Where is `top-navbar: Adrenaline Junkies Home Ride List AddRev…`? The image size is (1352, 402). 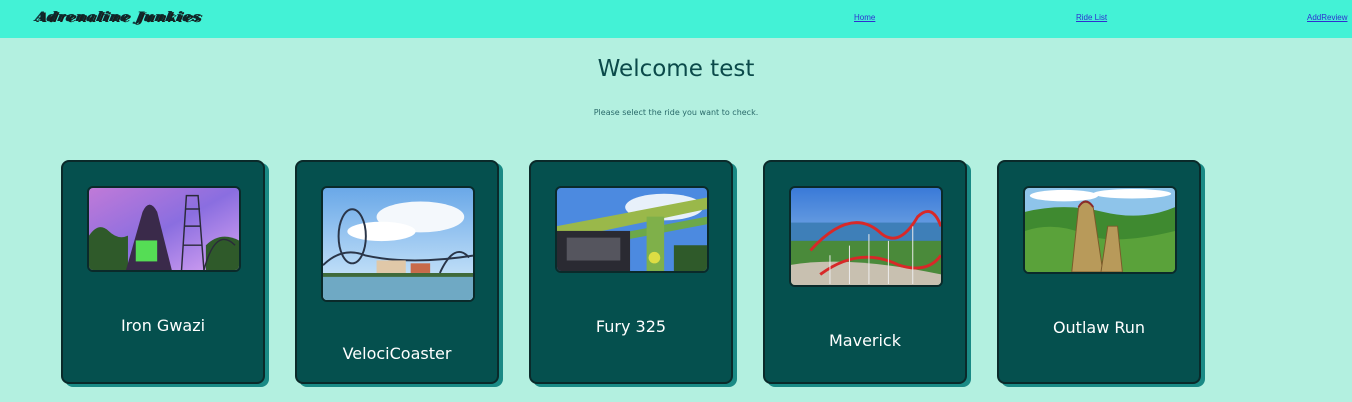 top-navbar: Adrenaline Junkies Home Ride List AddRev… is located at coordinates (676, 19).